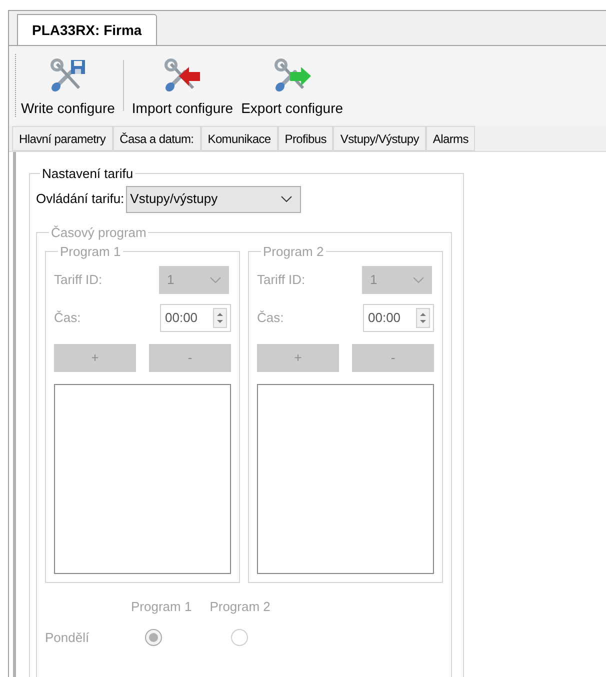 This screenshot has width=606, height=677. What do you see at coordinates (379, 138) in the screenshot?
I see `tab: Vstupy/Výstupy` at bounding box center [379, 138].